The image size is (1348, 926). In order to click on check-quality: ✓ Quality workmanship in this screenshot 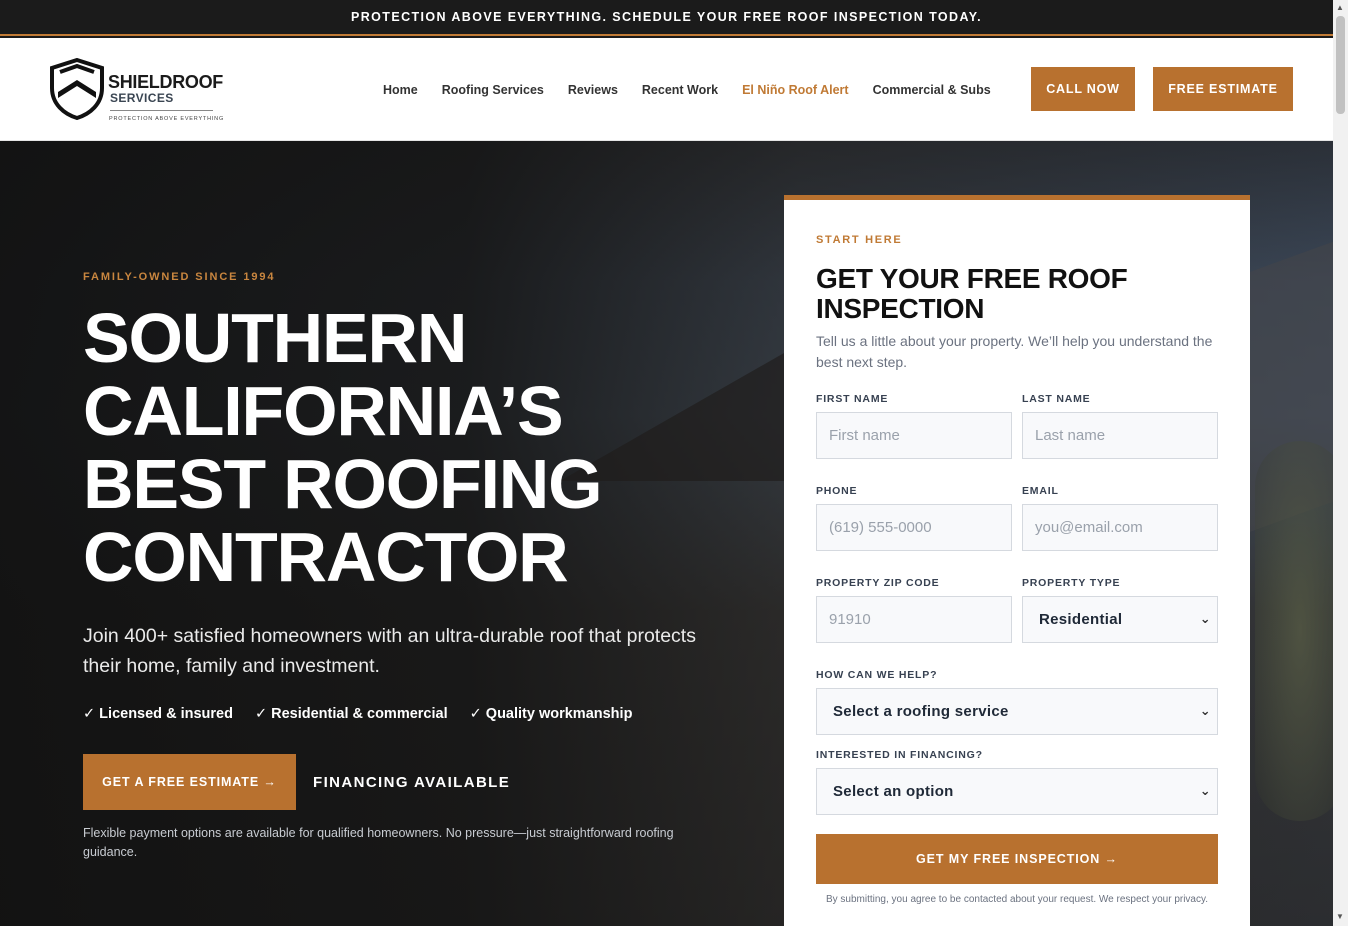, I will do `click(551, 714)`.